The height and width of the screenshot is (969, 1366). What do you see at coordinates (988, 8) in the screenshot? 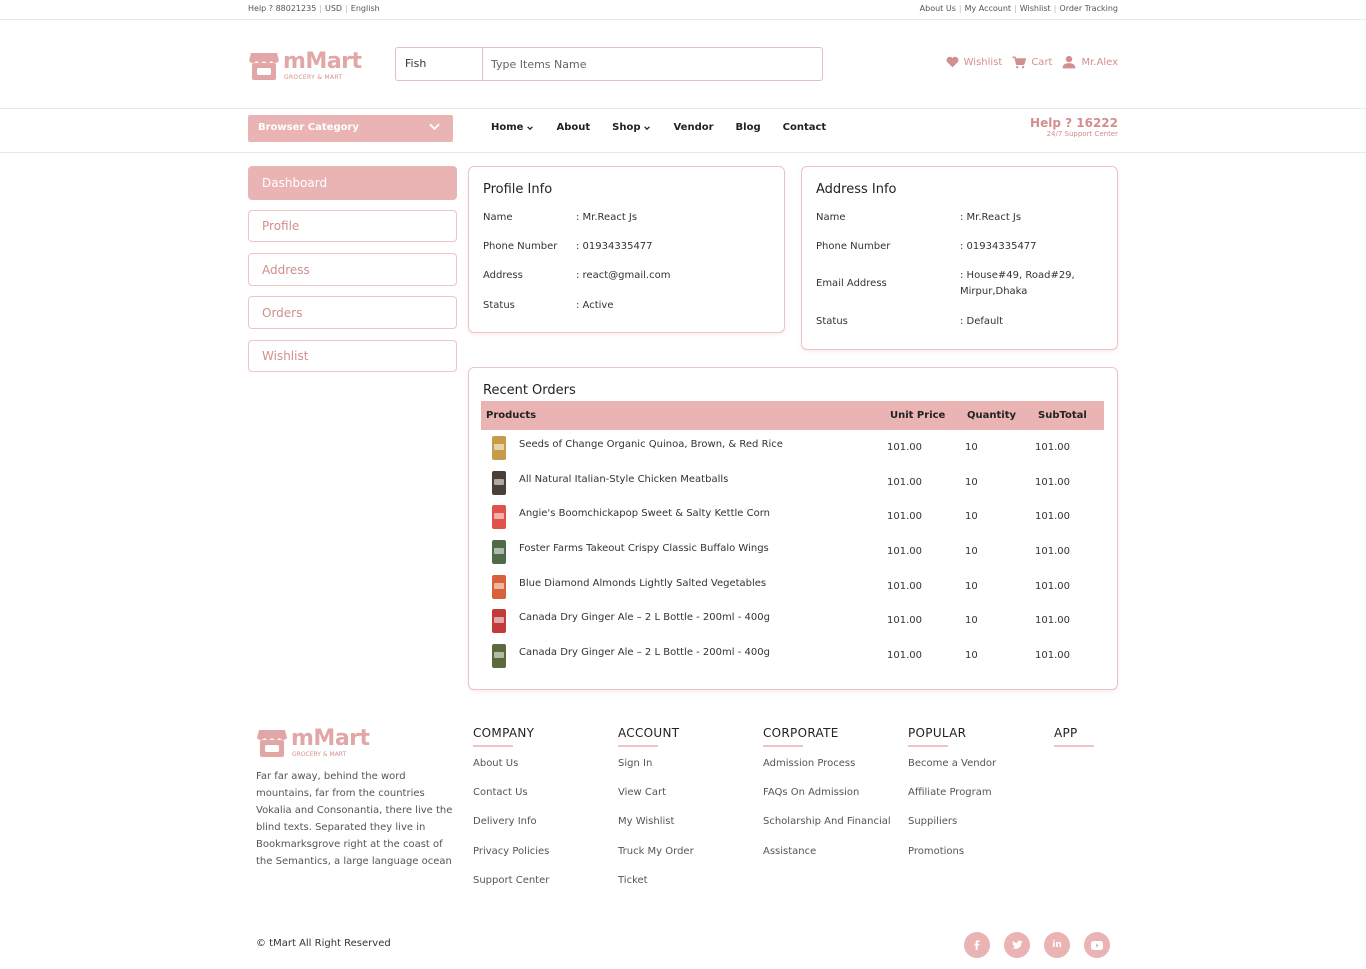
I see `top-link-account: My Account` at bounding box center [988, 8].